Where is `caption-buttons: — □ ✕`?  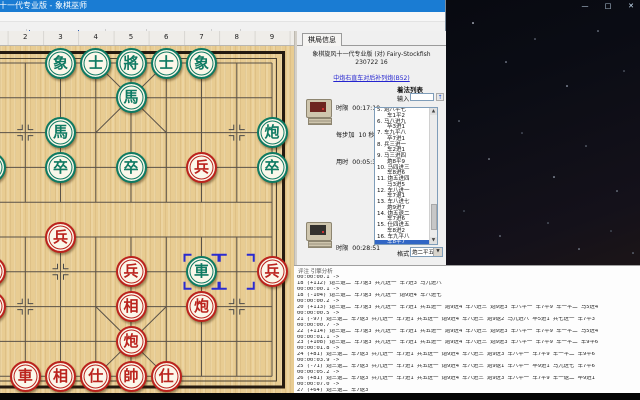
caption-buttons: — □ ✕ is located at coordinates (608, 6).